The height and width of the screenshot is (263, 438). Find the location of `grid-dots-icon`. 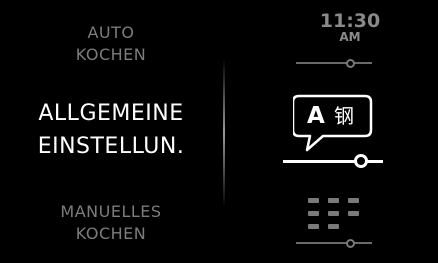

grid-dots-icon is located at coordinates (335, 215).